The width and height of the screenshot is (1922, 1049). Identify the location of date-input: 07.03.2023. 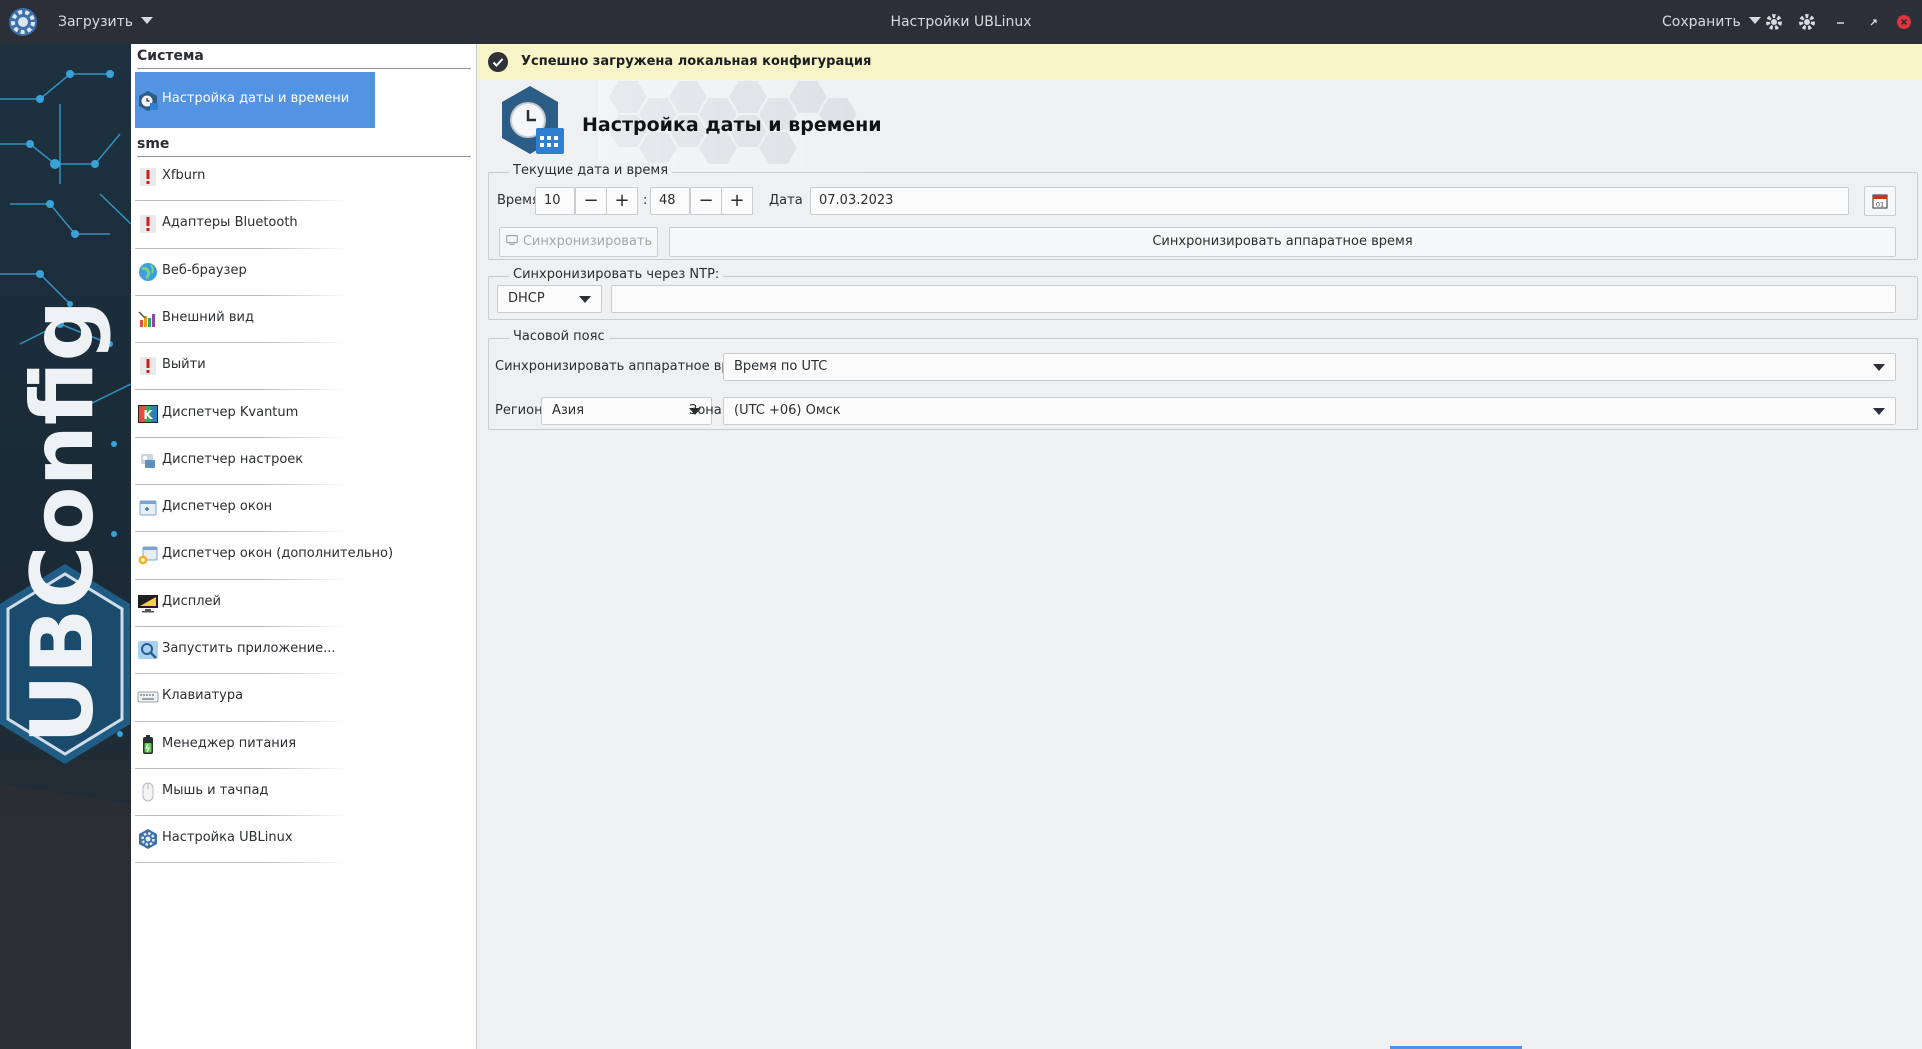
(1329, 201).